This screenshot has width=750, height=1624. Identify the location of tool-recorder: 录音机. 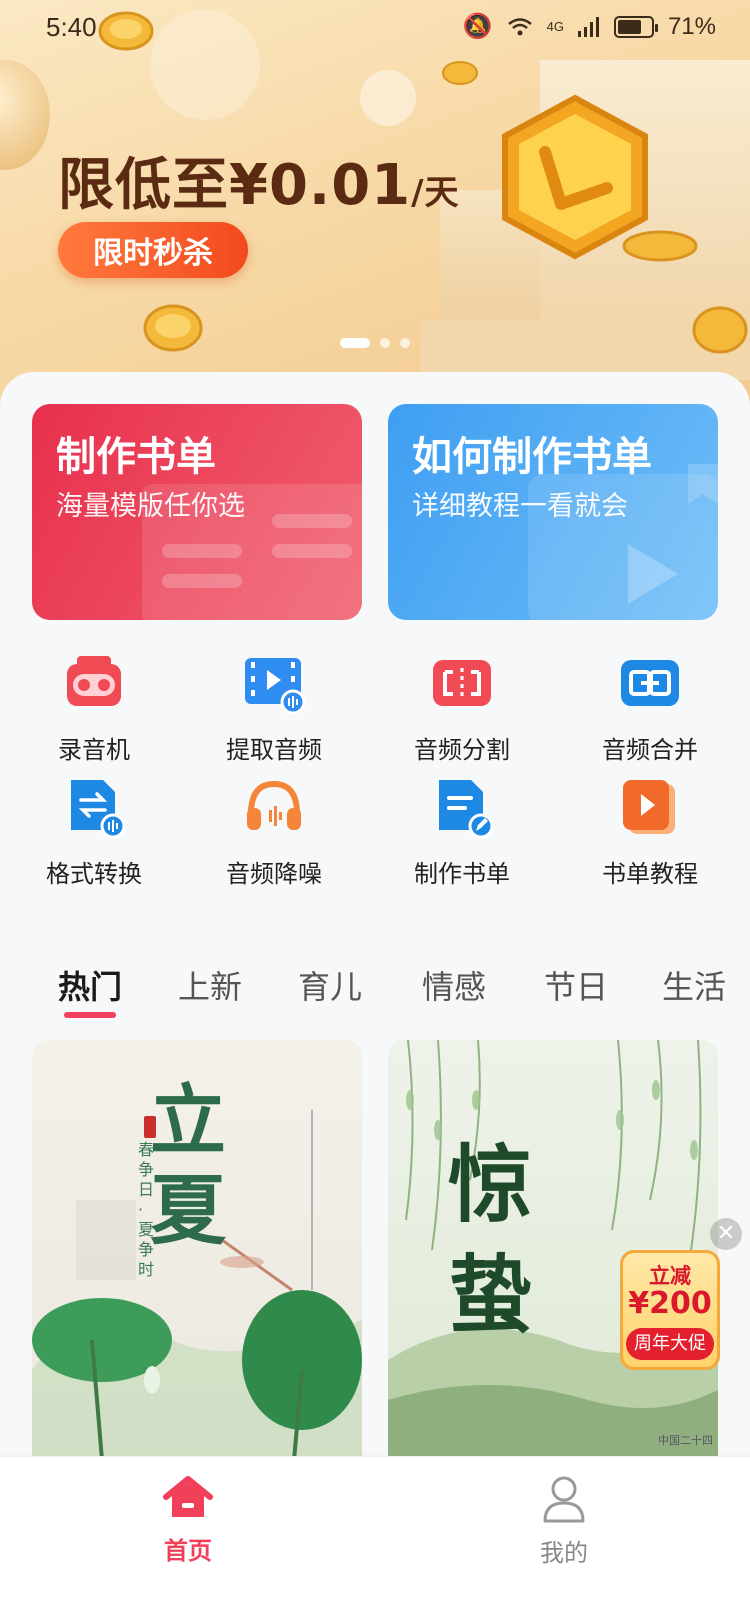
(94, 708).